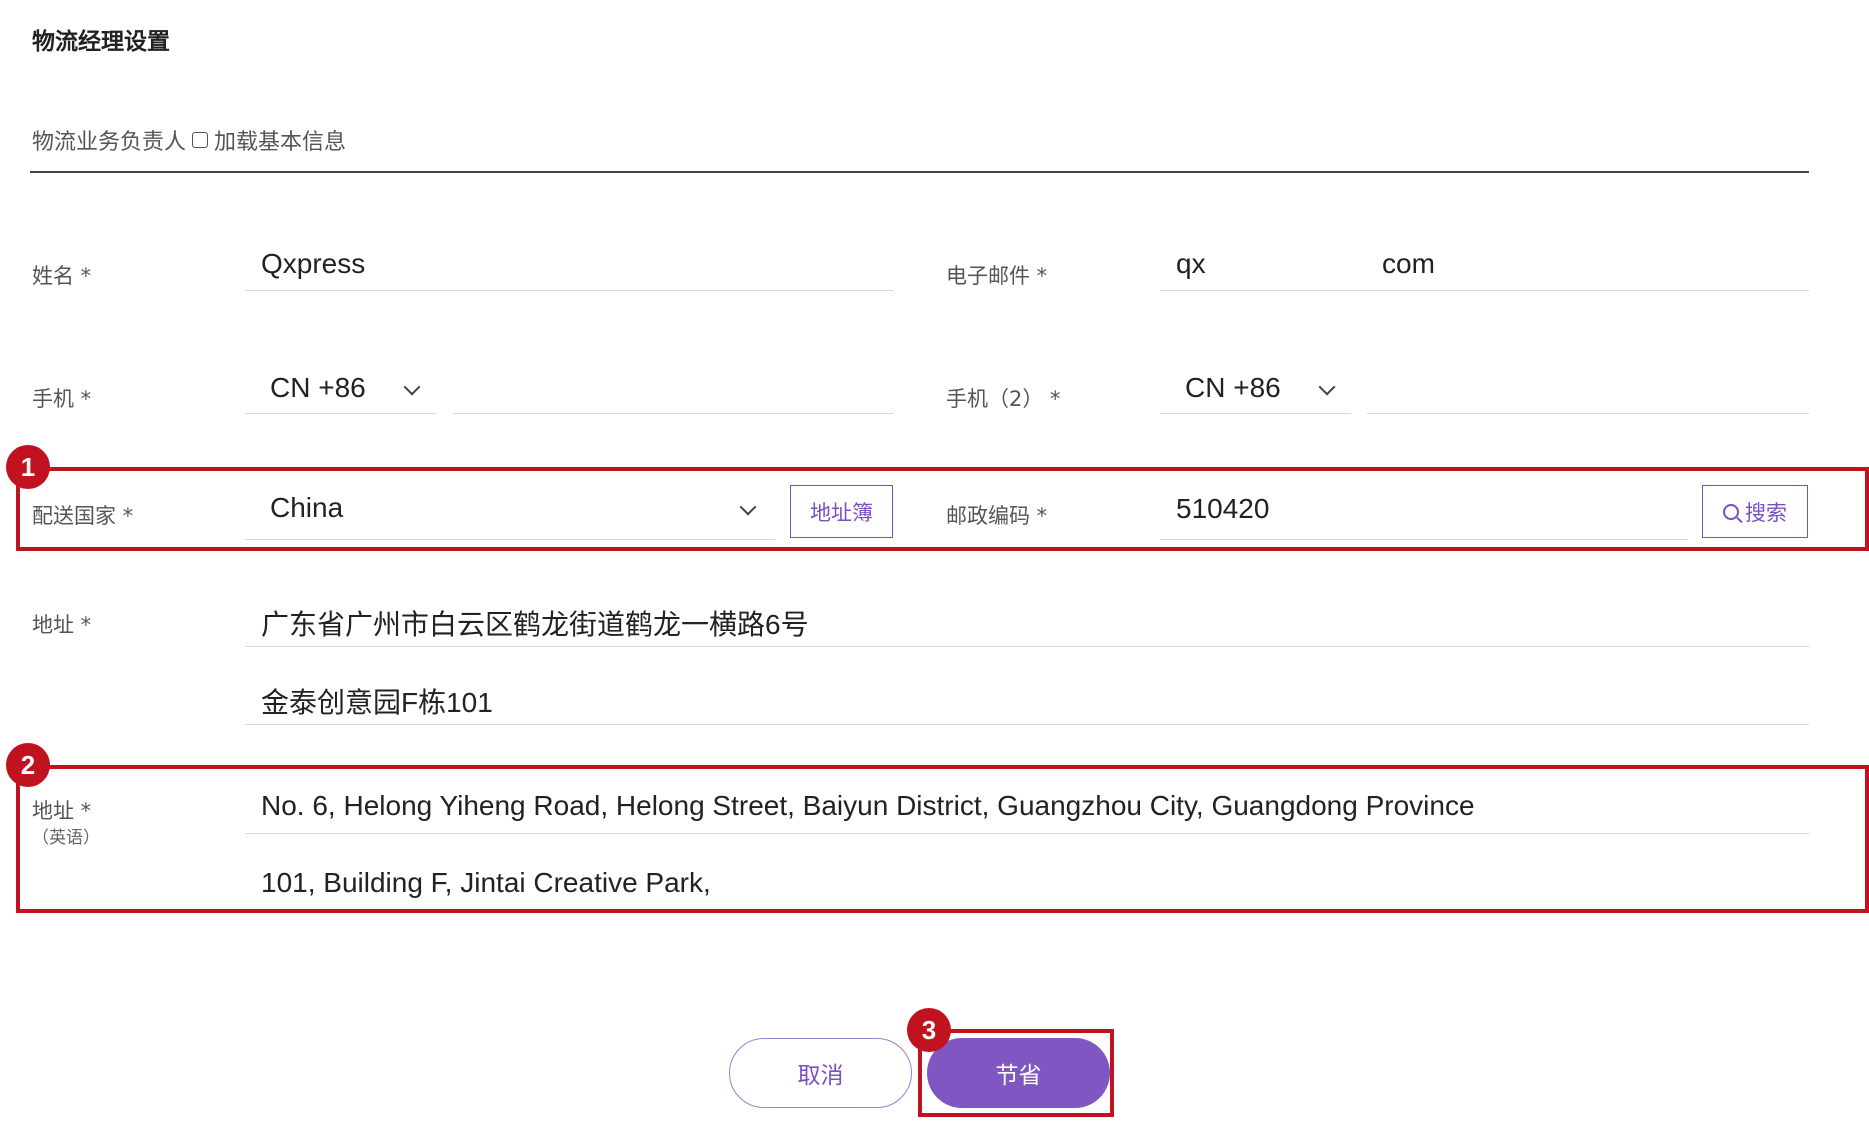 The height and width of the screenshot is (1125, 1869). Describe the element at coordinates (377, 701) in the screenshot. I see `address-line2-input: 金泰创意园F栋101` at that location.